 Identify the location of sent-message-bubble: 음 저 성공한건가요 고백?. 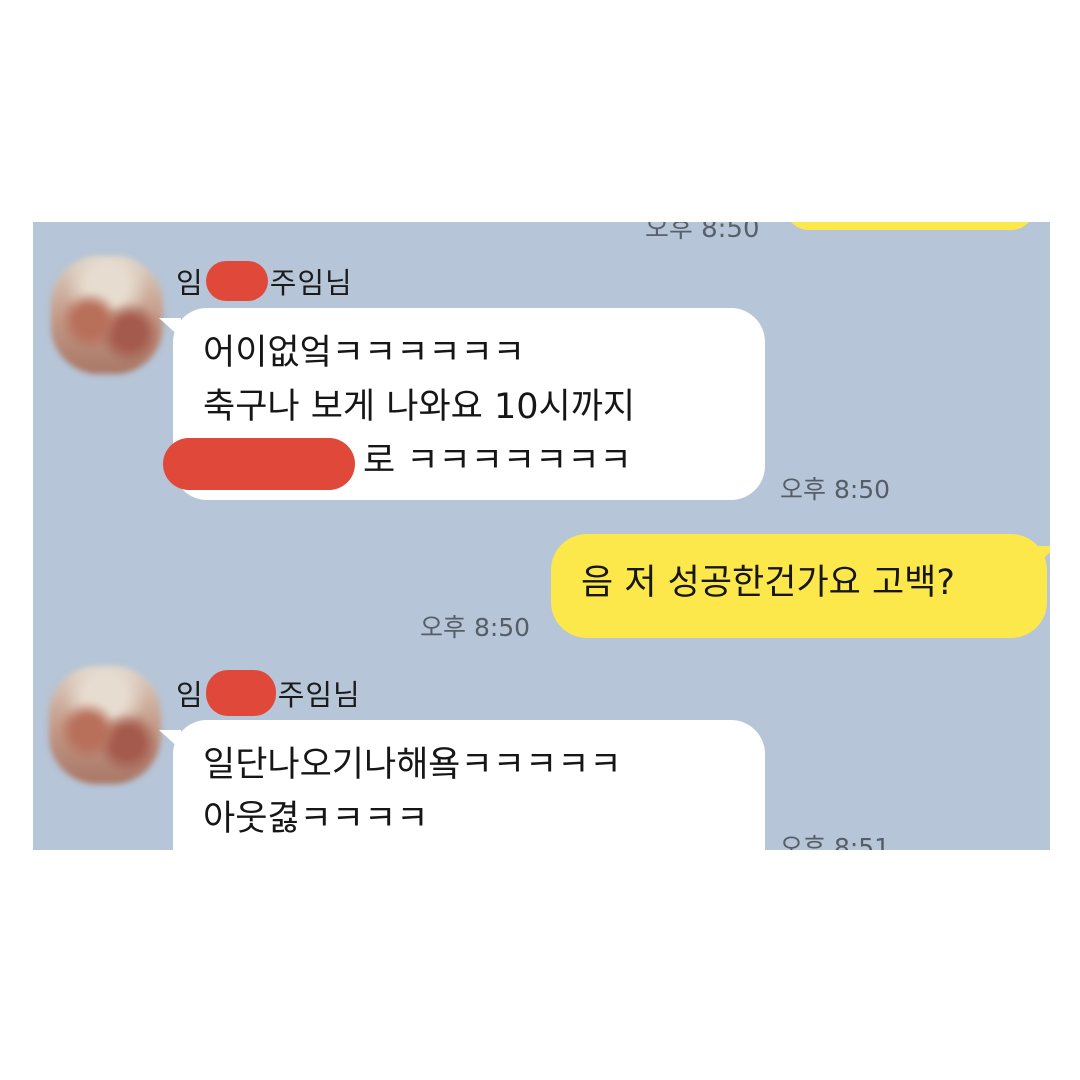
(800, 586).